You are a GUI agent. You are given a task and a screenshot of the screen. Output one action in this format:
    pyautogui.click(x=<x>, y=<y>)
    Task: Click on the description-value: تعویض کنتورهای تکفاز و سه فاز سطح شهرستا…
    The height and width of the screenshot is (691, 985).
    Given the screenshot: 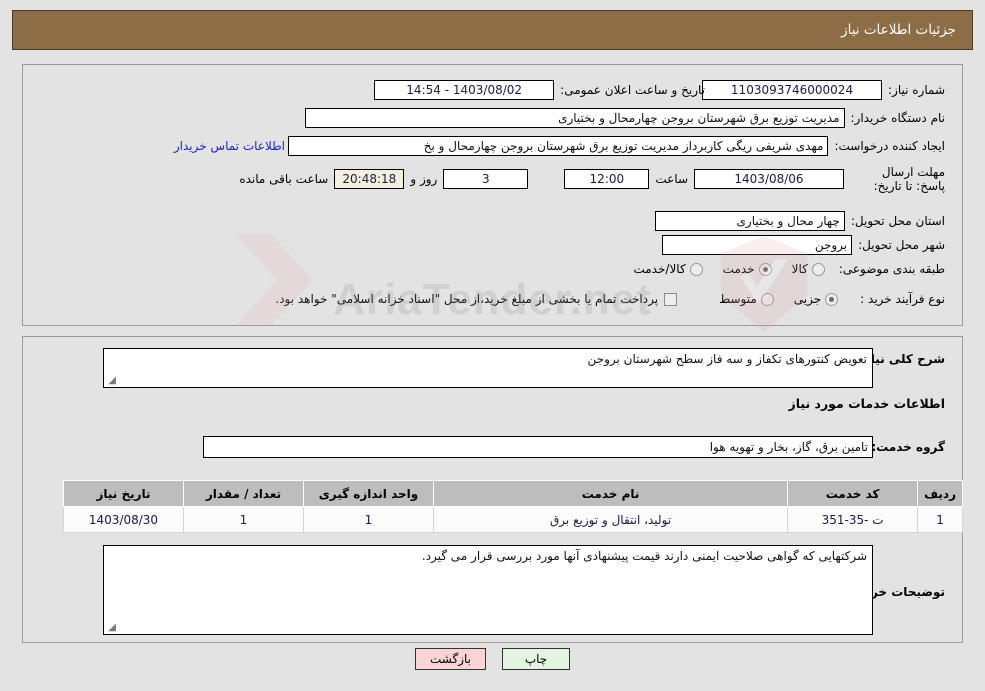 What is the action you would take?
    pyautogui.click(x=727, y=359)
    